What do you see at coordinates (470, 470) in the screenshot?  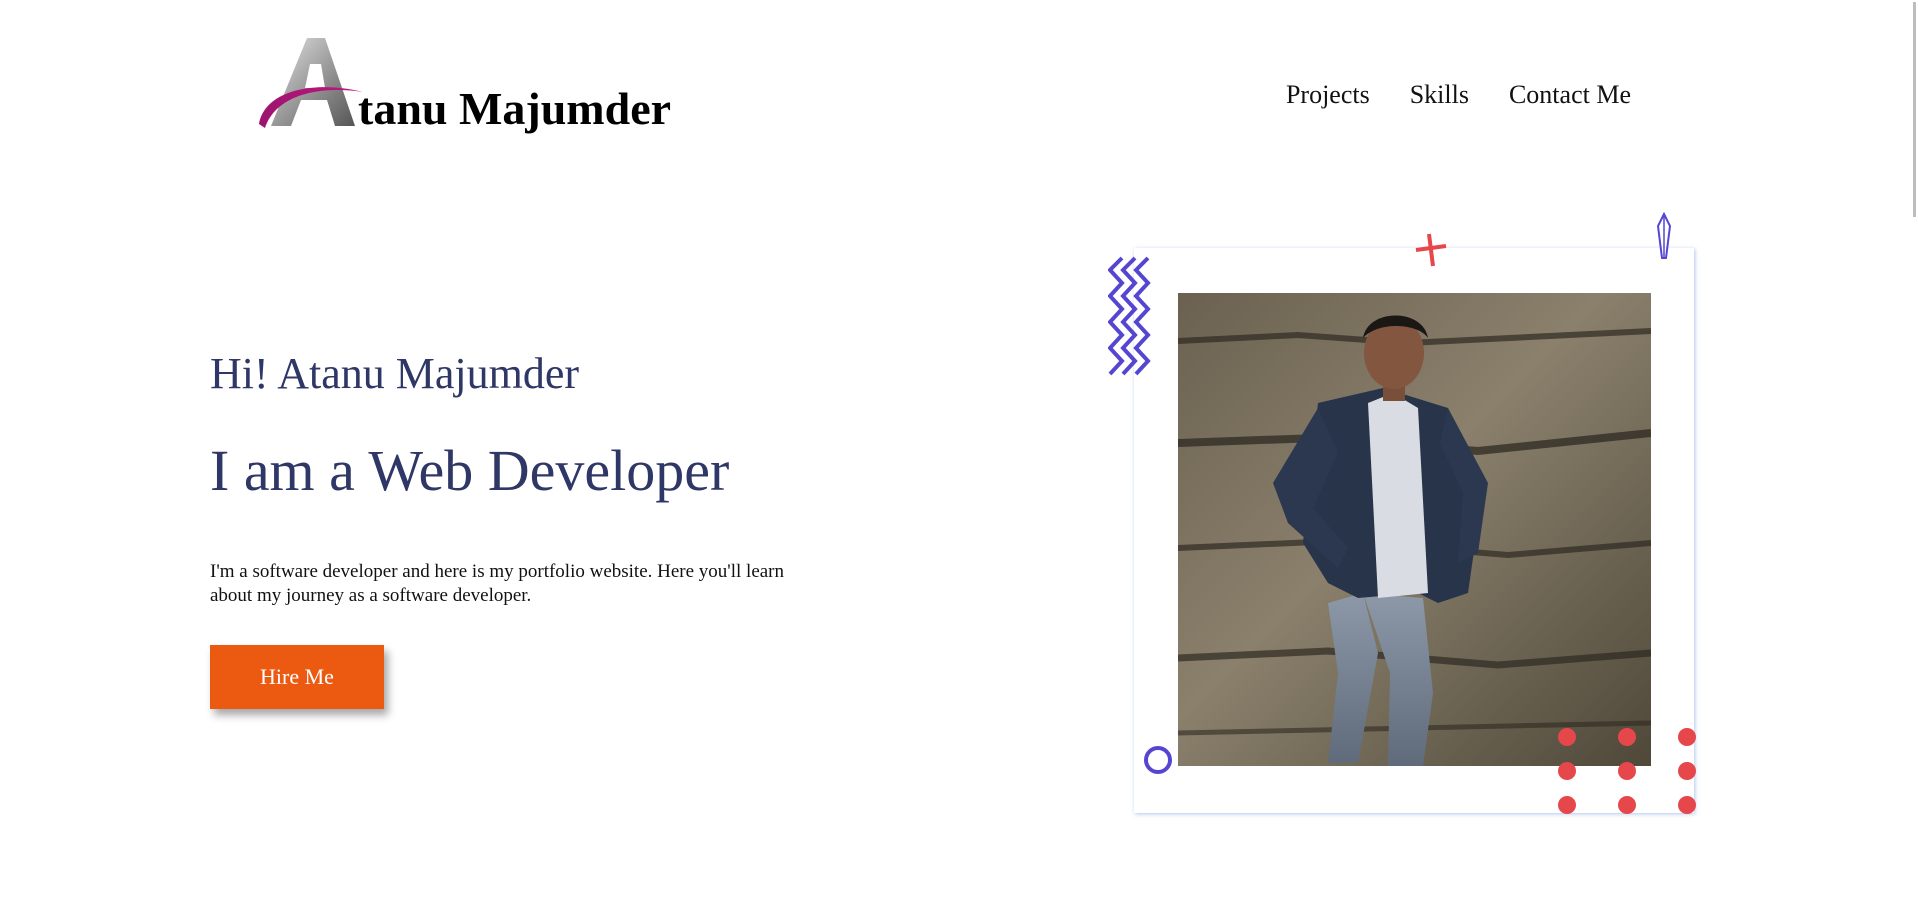 I see `hero-title: I am a Web Developer` at bounding box center [470, 470].